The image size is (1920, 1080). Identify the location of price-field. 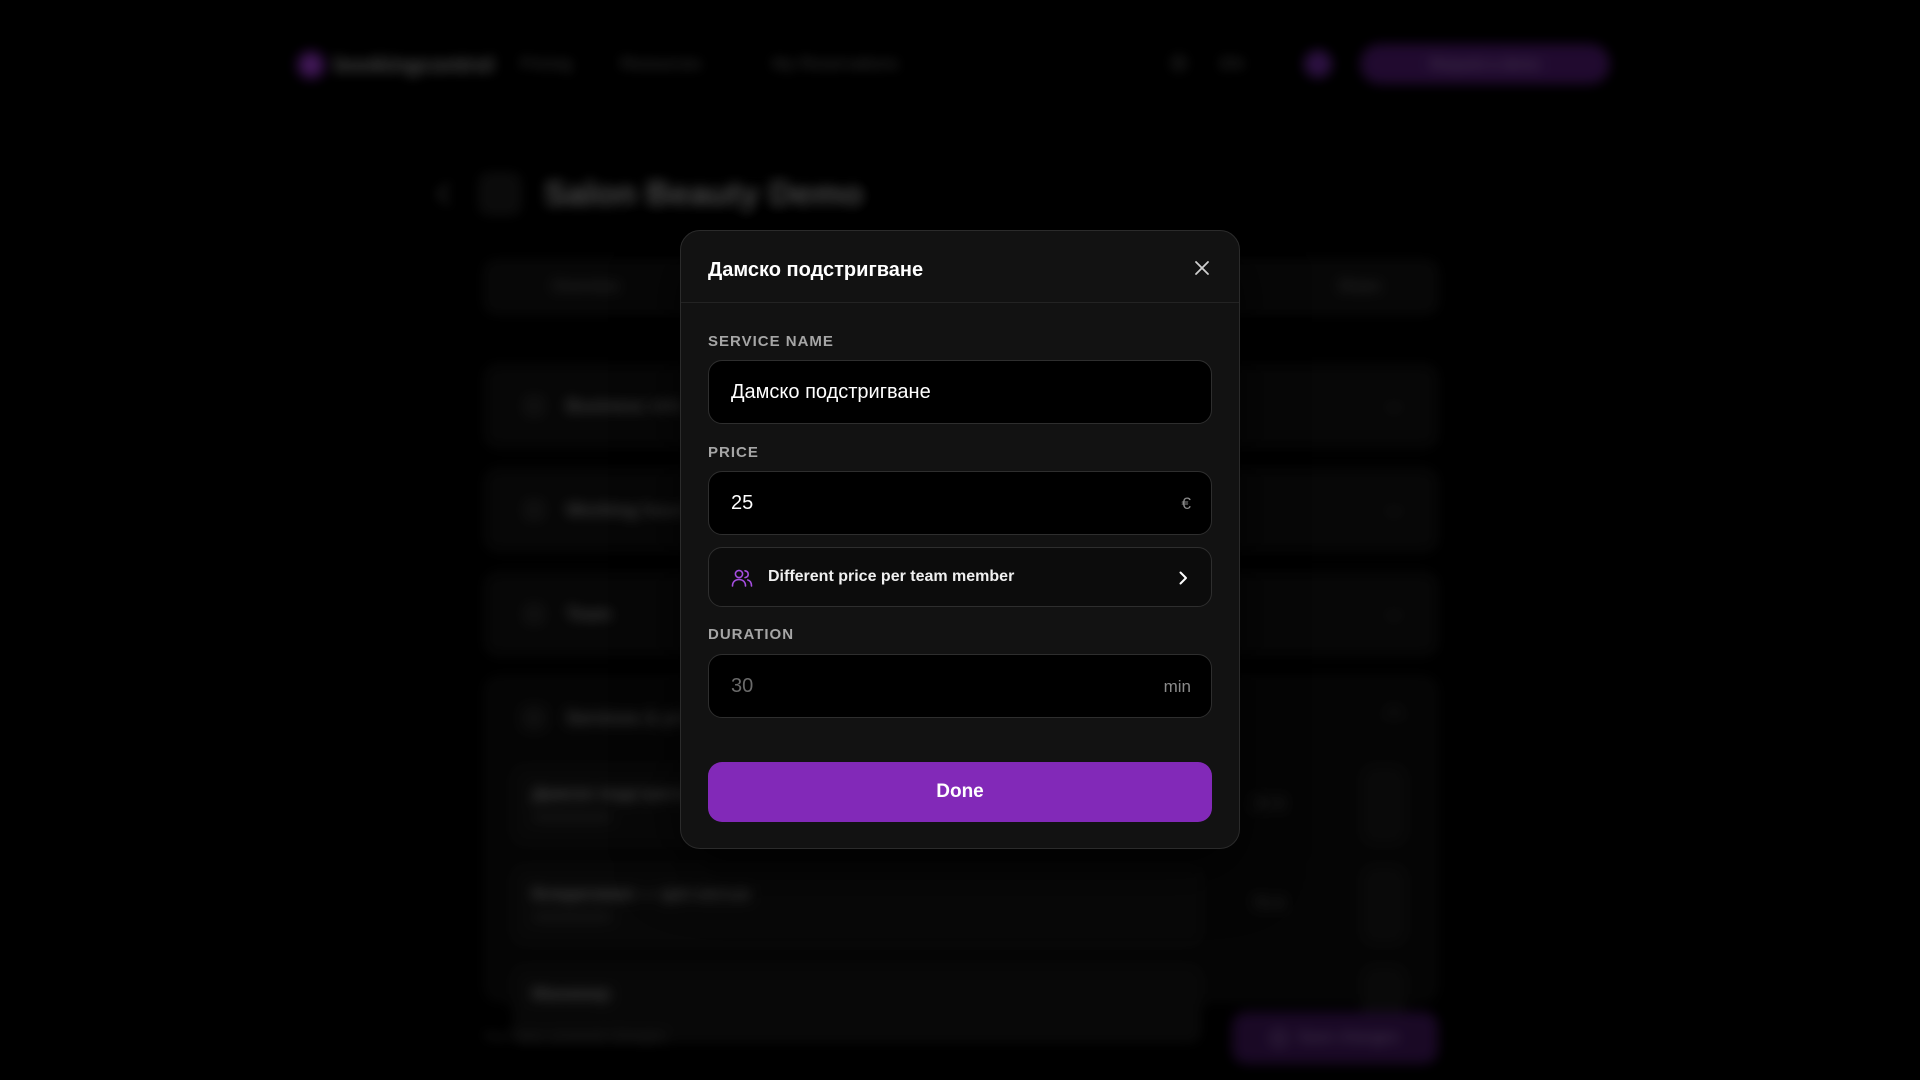
(960, 503).